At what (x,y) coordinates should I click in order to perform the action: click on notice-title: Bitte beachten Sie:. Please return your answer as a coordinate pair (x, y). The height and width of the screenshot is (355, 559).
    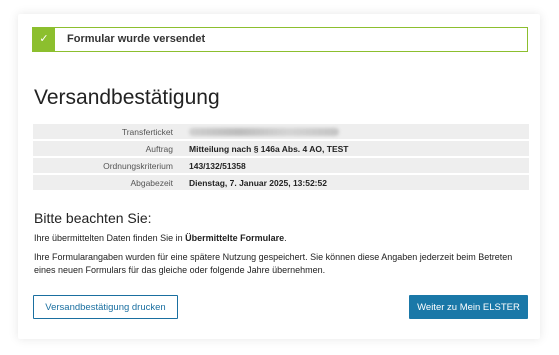
    Looking at the image, I should click on (93, 218).